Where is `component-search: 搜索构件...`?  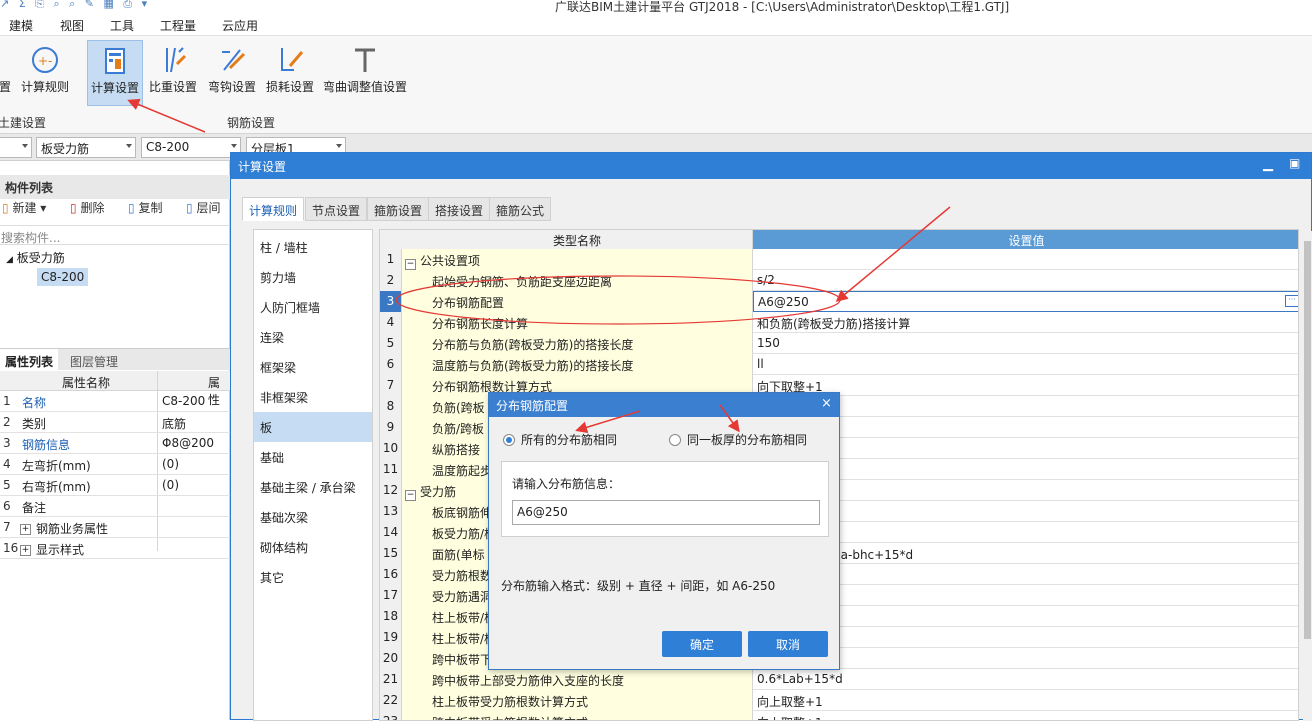
component-search: 搜索构件... is located at coordinates (115, 235).